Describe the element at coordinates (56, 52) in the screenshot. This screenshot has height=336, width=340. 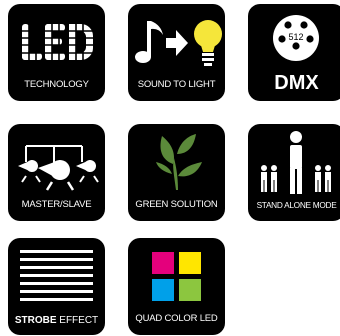
I see `led-technology-tile: TECHNOLOGY` at that location.